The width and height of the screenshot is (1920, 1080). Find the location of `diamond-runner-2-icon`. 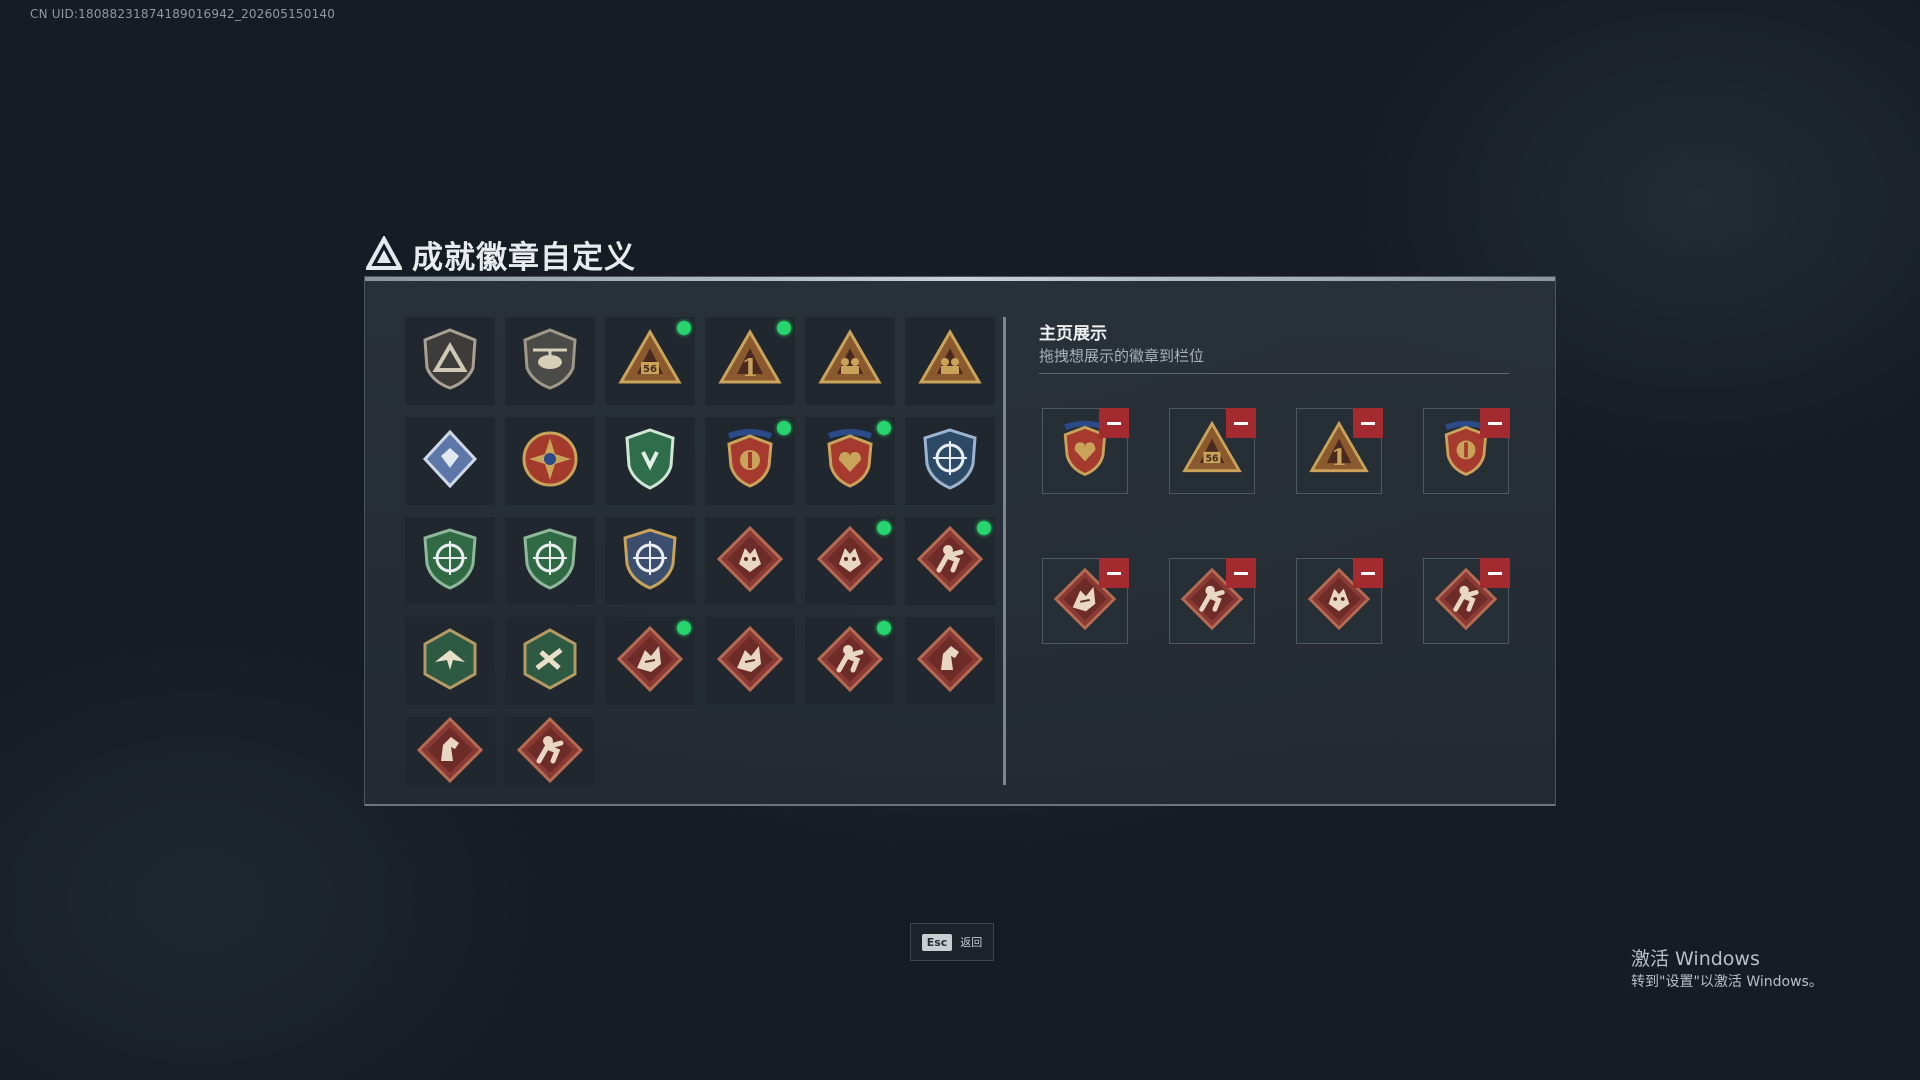

diamond-runner-2-icon is located at coordinates (850, 661).